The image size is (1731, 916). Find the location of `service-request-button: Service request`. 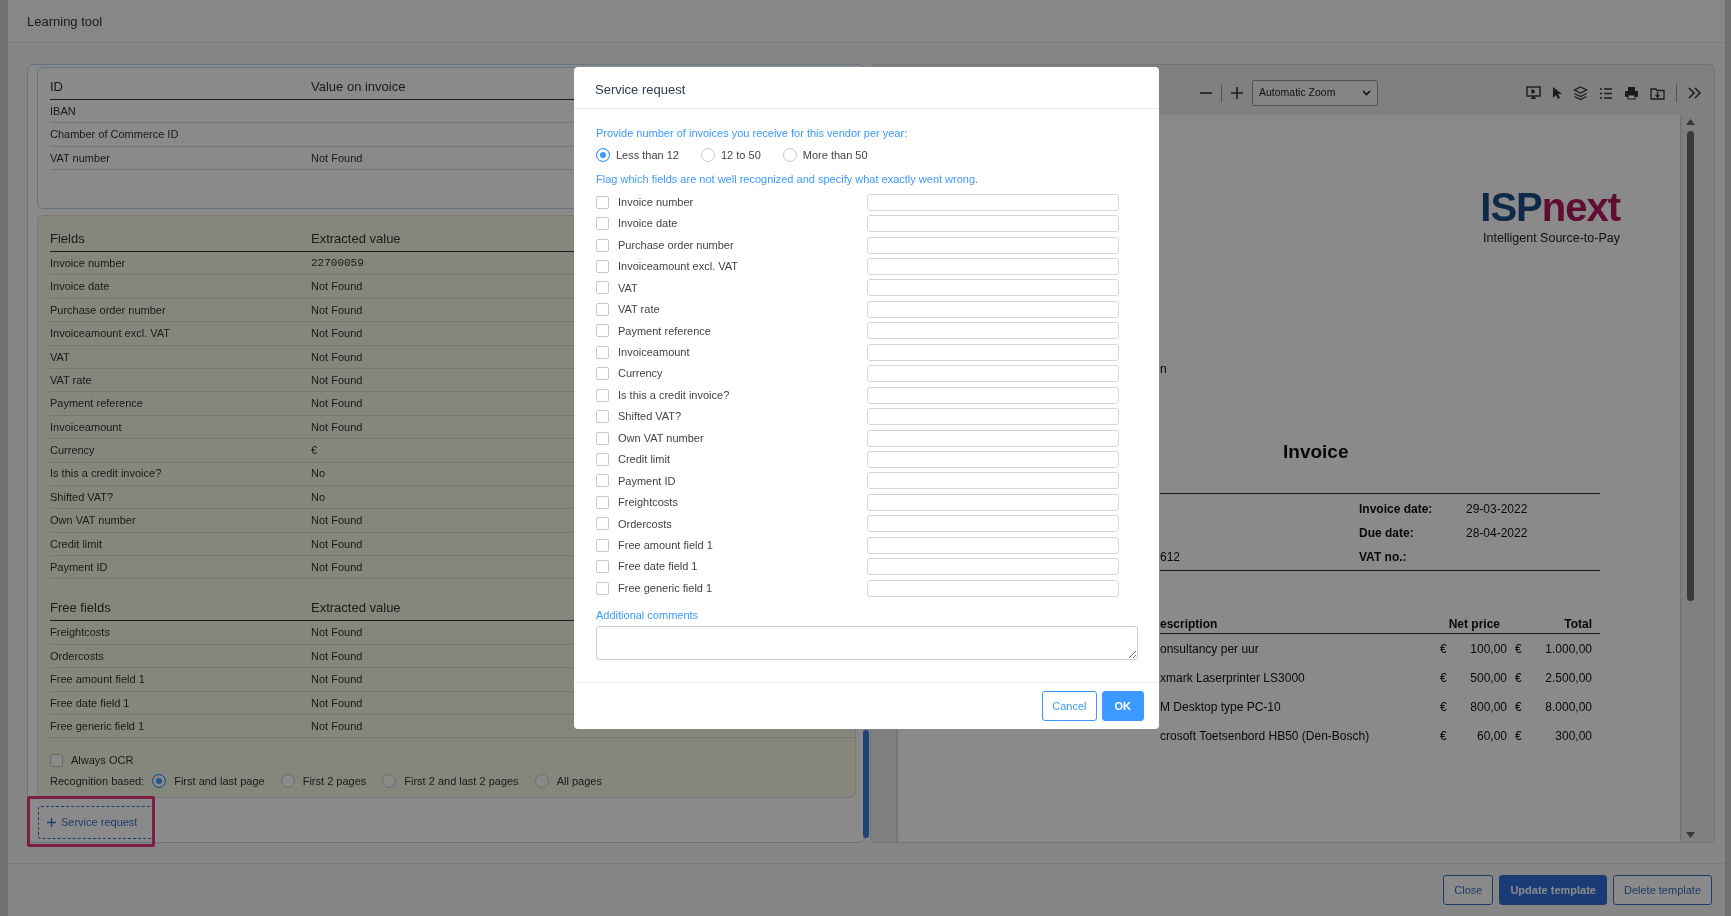

service-request-button: Service request is located at coordinates (96, 822).